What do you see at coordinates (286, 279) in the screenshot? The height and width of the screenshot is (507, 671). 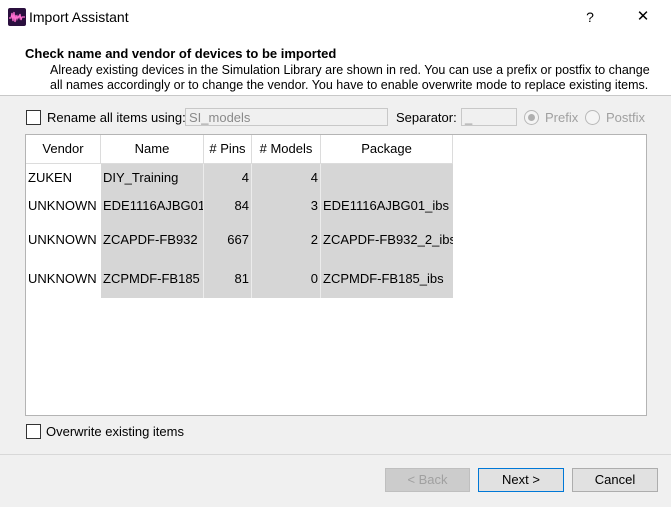 I see `table-cell-models: 0` at bounding box center [286, 279].